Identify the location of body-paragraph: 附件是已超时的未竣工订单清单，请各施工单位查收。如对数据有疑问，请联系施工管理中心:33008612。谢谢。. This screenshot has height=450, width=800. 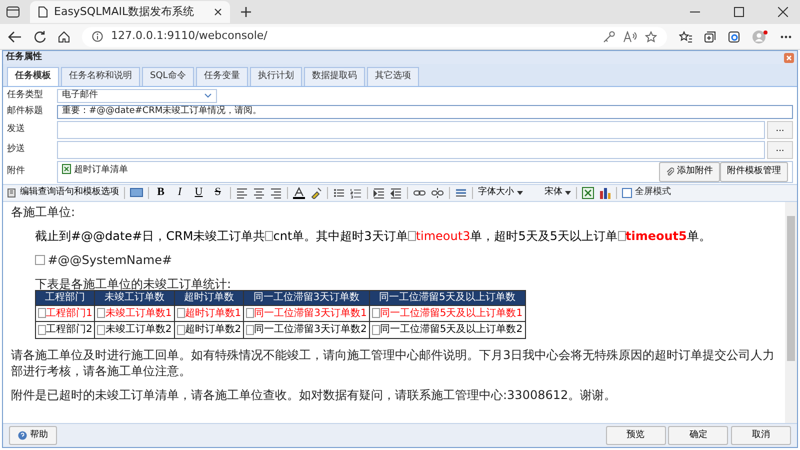
(314, 395).